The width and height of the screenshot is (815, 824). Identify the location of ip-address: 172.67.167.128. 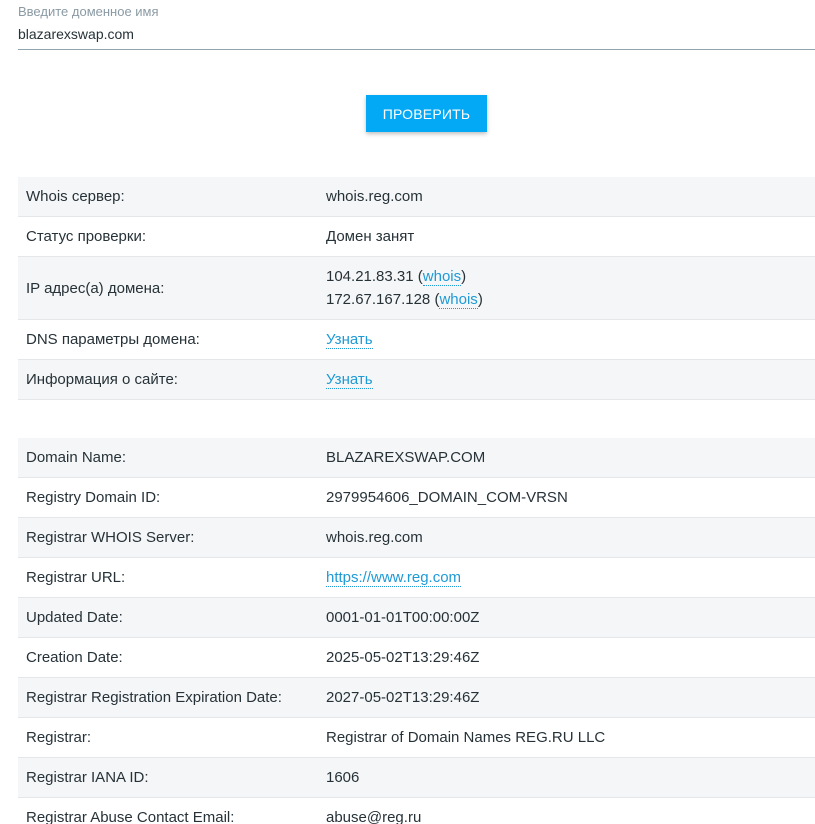
(378, 299).